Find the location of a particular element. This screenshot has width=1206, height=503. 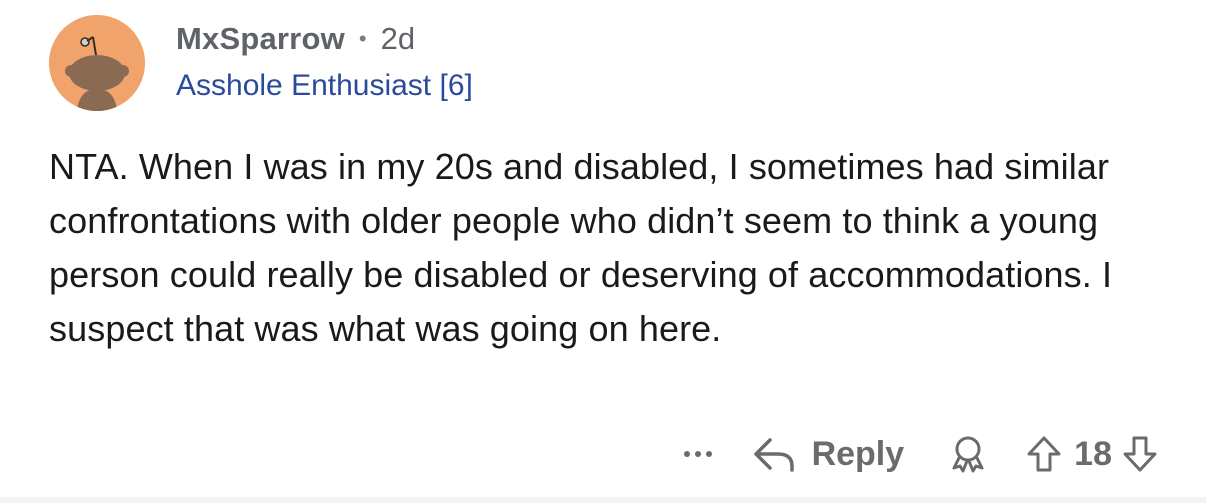

award-icon is located at coordinates (968, 454).